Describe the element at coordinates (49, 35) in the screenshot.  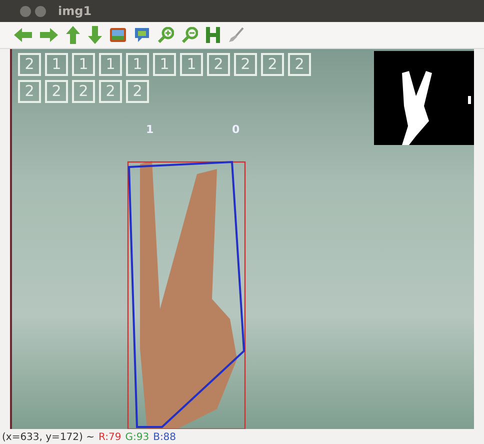
I see `right-arrow-icon` at that location.